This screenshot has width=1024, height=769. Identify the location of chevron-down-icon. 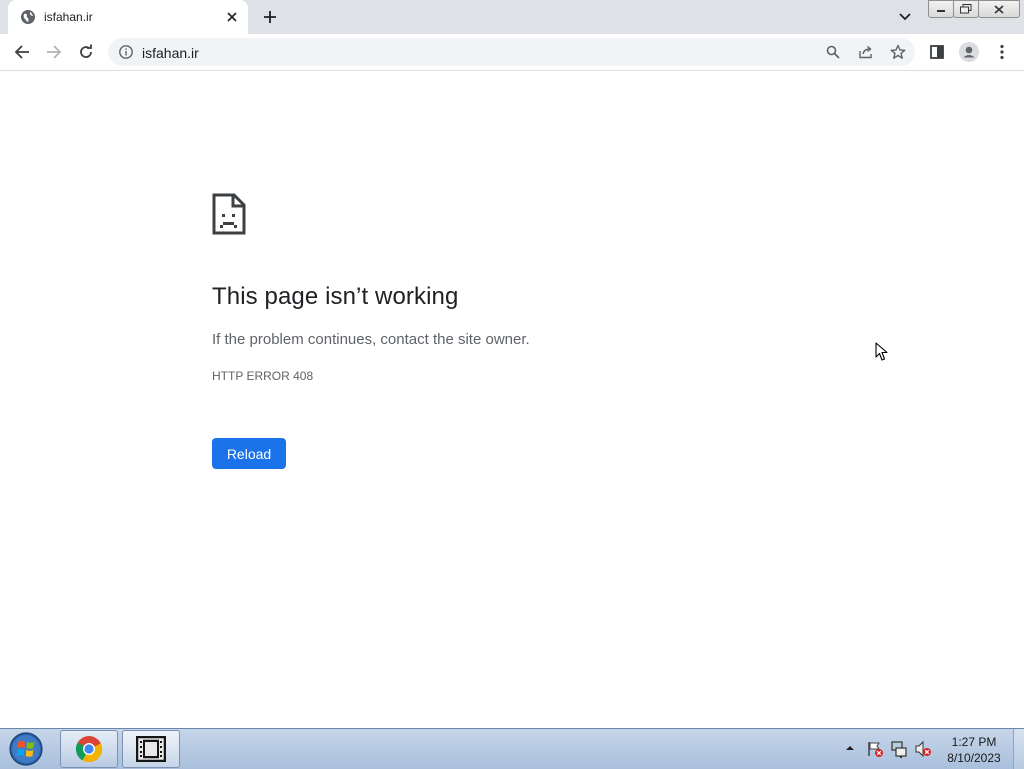
(905, 17).